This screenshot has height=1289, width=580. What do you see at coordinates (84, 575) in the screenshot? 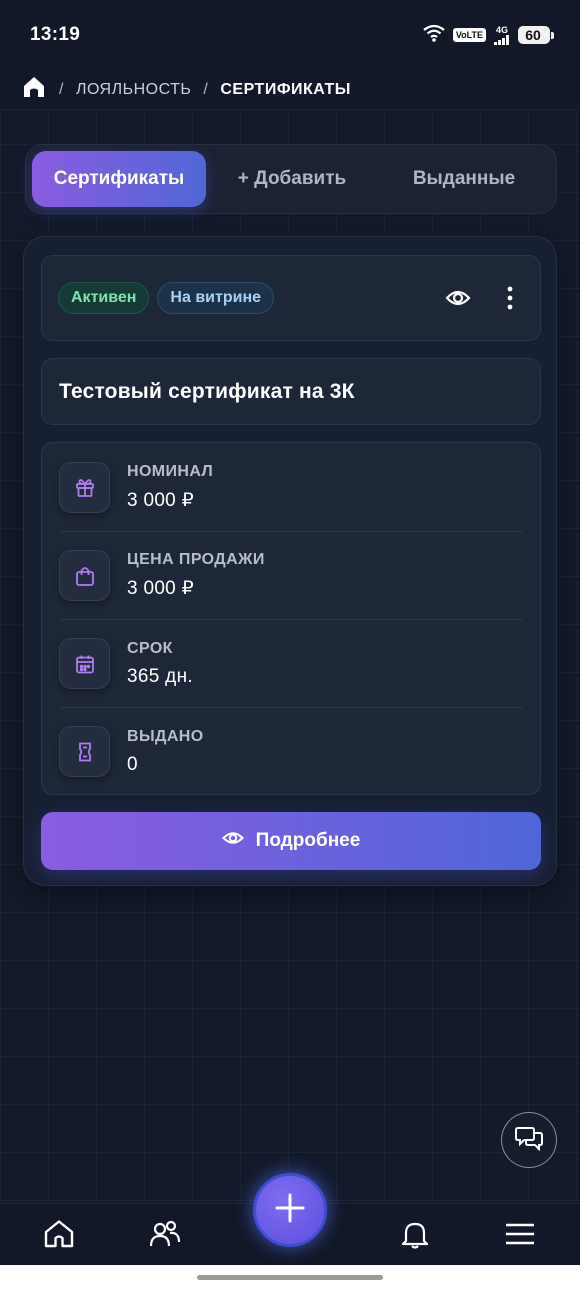
I see `shopping-bag-icon` at bounding box center [84, 575].